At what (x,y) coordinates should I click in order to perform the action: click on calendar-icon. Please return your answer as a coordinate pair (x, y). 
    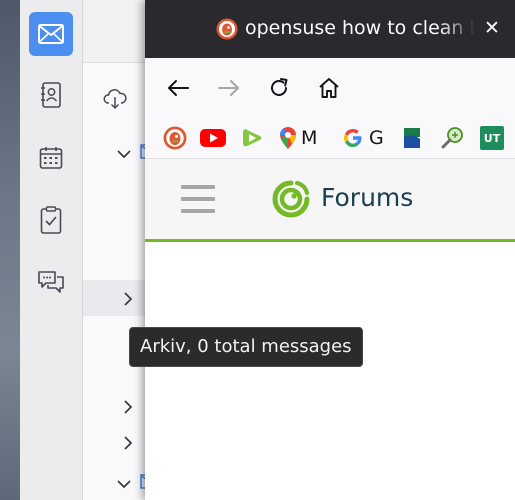
    Looking at the image, I should click on (51, 158).